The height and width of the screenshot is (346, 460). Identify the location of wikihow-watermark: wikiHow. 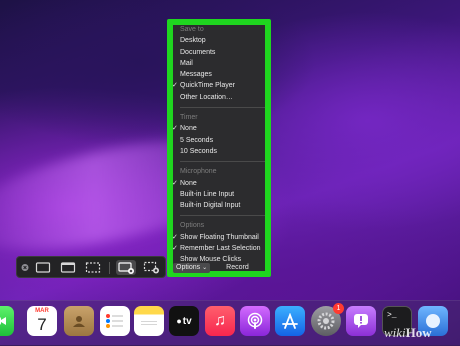
(408, 333).